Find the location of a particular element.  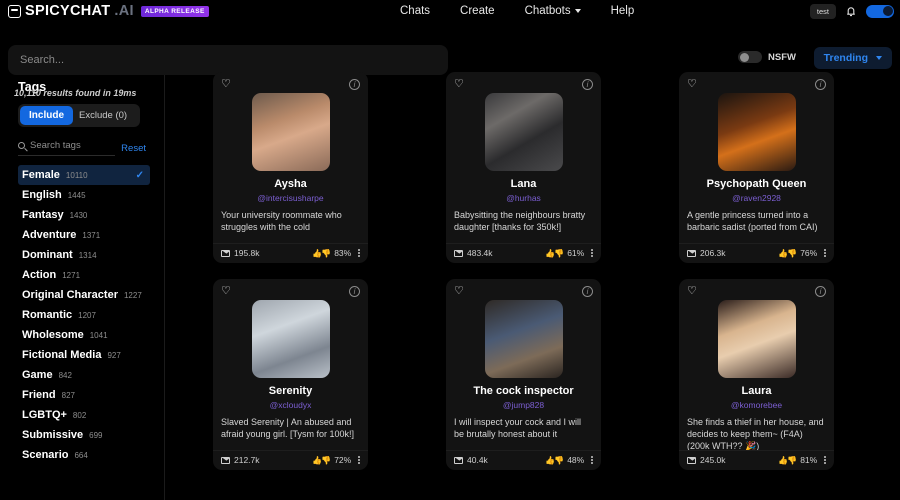

tag-item-fantasy: Fantasy 1430 is located at coordinates (84, 215).